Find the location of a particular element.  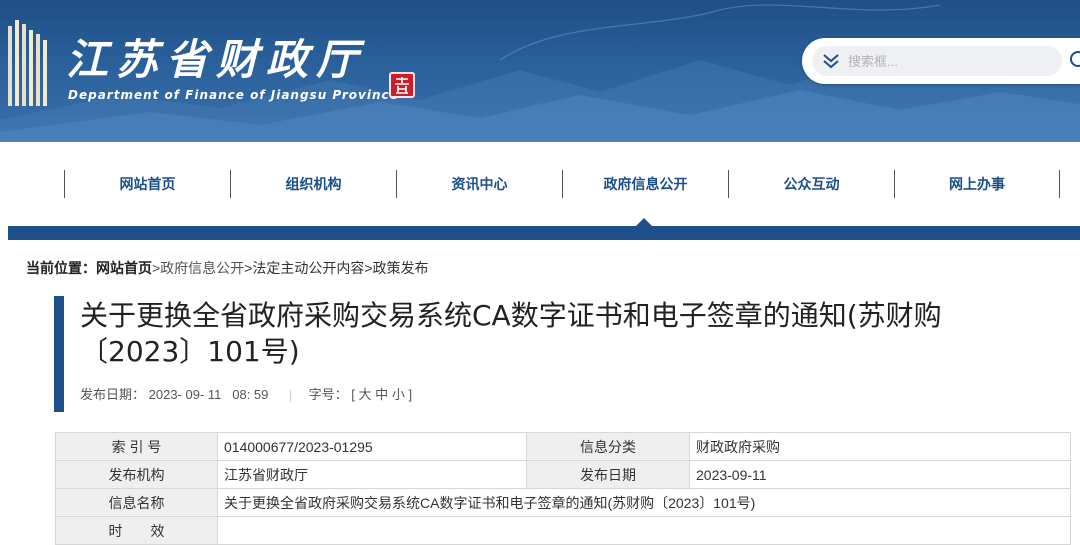

breadcrumb: 当前位置：网站首页>政府信息公开>法定主动公开内容>政策发布 is located at coordinates (227, 268).